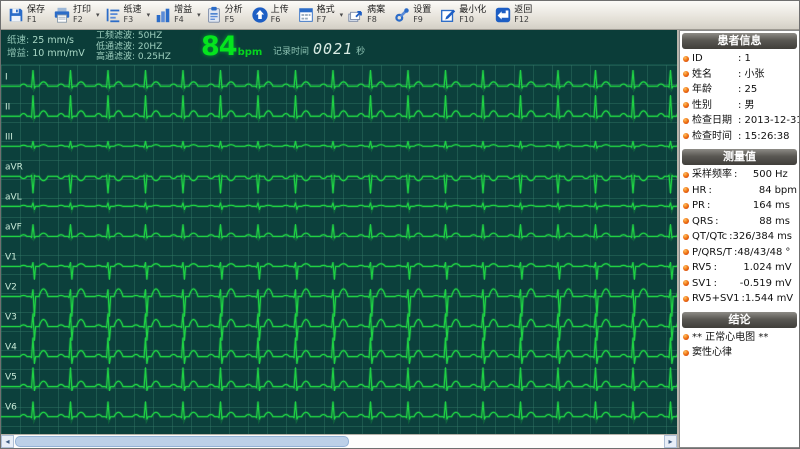  What do you see at coordinates (182, 441) in the screenshot?
I see `scrollbar-thumb` at bounding box center [182, 441].